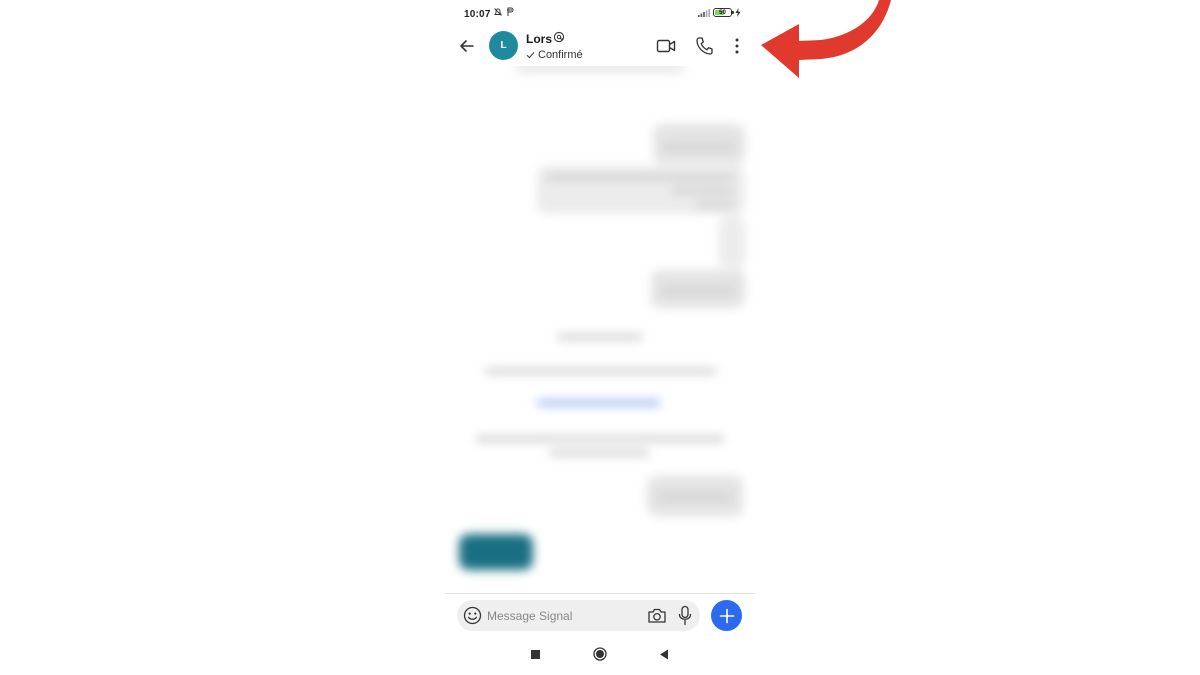 This screenshot has height=675, width=1200. I want to click on bell-muted-icon, so click(498, 12).